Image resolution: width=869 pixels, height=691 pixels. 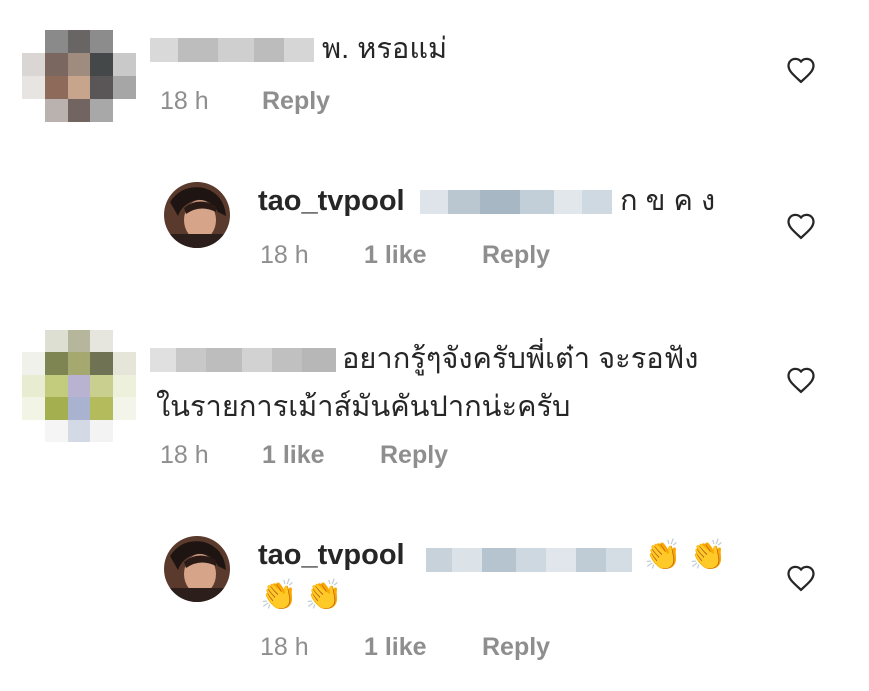 What do you see at coordinates (685, 555) in the screenshot?
I see `emoji-row-1: 👏 👏` at bounding box center [685, 555].